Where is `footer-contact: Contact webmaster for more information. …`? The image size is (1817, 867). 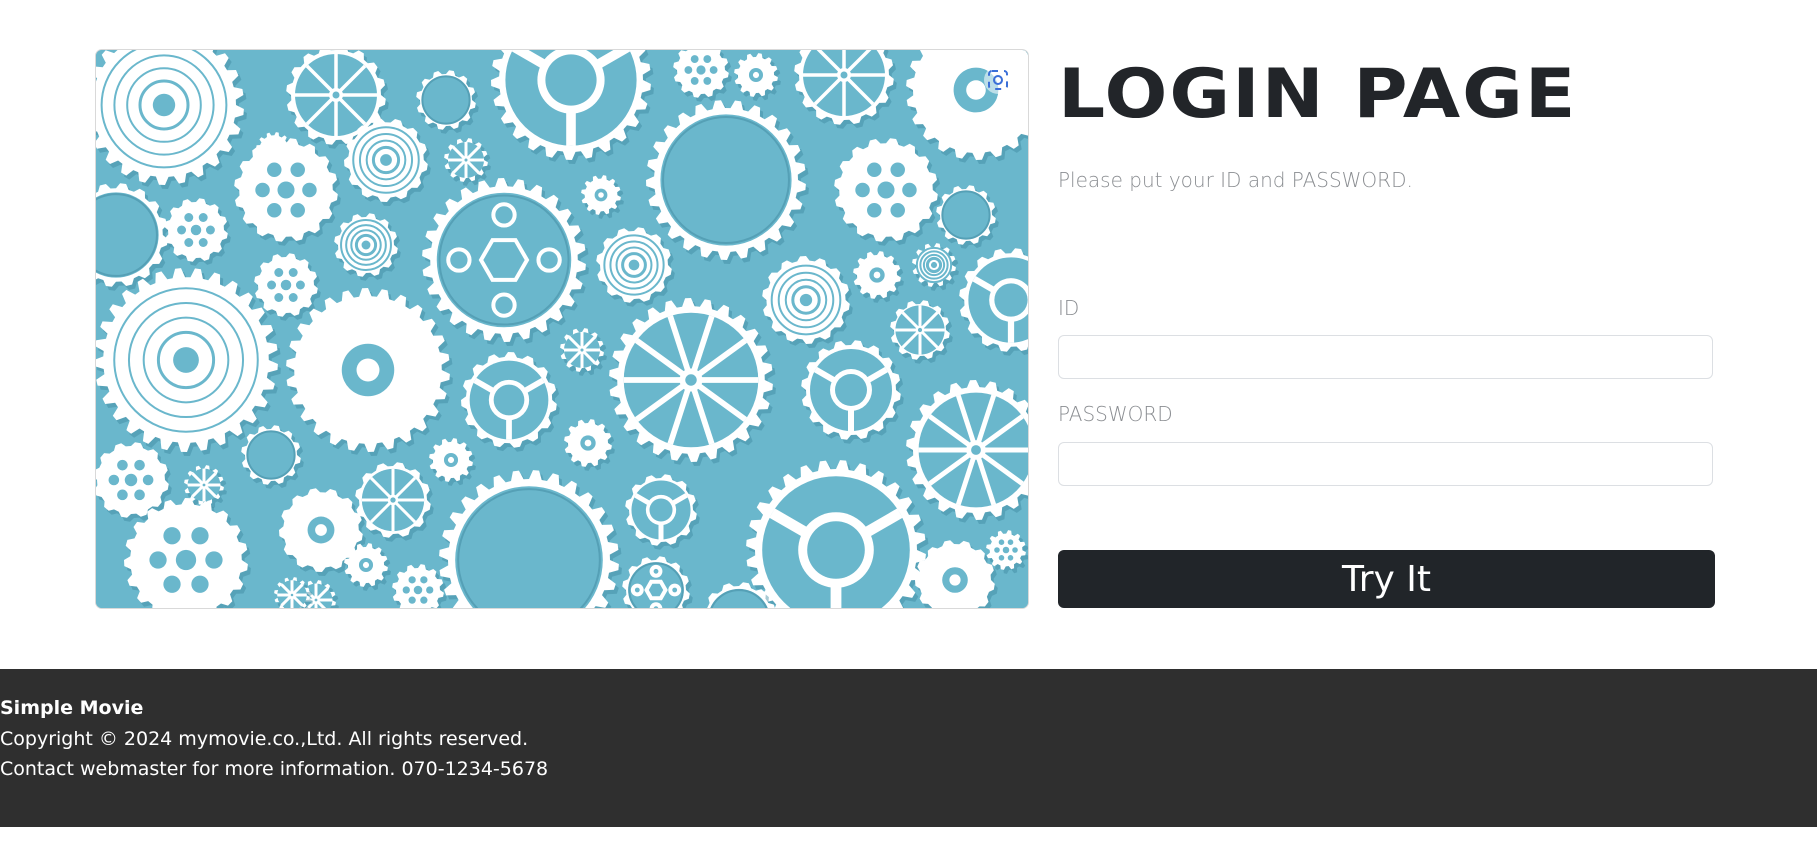 footer-contact: Contact webmaster for more information. … is located at coordinates (274, 769).